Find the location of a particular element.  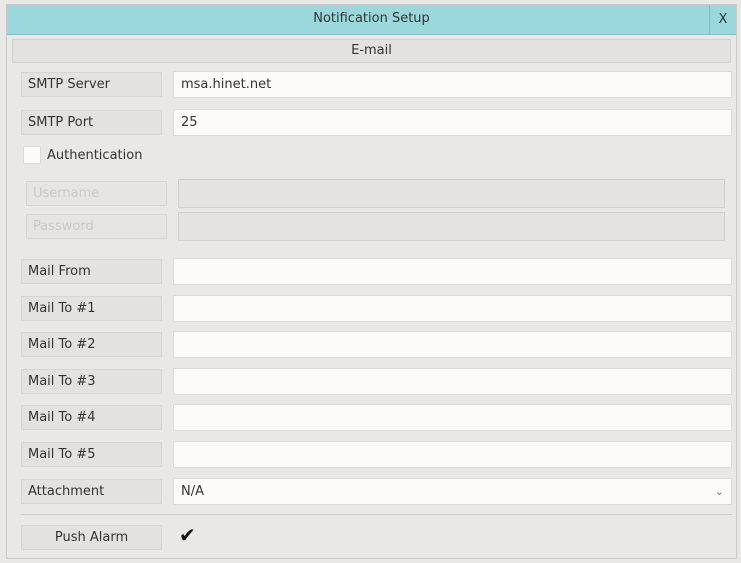

section-header-email: E-mail is located at coordinates (371, 51).